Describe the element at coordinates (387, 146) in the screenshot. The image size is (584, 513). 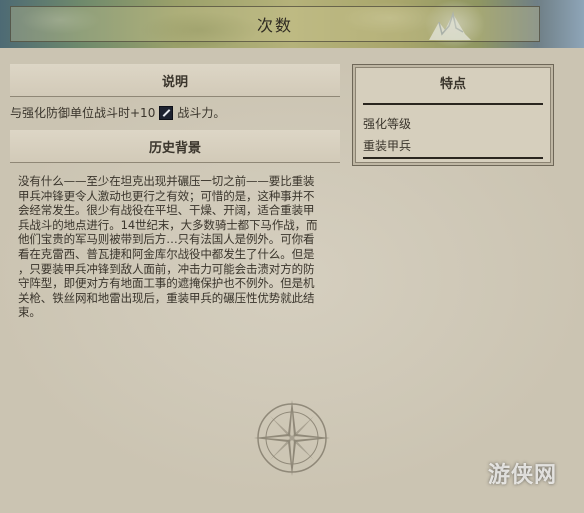
I see `trait-item: 重装甲兵` at that location.